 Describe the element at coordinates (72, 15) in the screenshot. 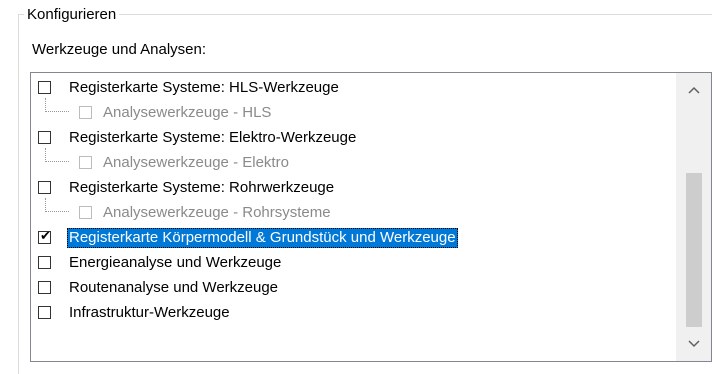

I see `groupbox-title: Konfigurieren` at that location.